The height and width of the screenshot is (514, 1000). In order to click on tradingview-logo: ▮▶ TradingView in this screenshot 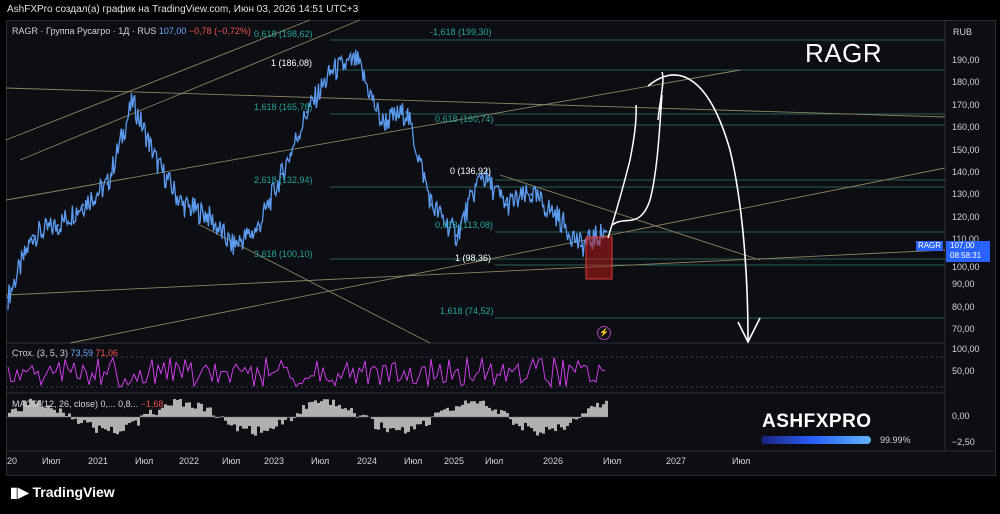, I will do `click(62, 492)`.